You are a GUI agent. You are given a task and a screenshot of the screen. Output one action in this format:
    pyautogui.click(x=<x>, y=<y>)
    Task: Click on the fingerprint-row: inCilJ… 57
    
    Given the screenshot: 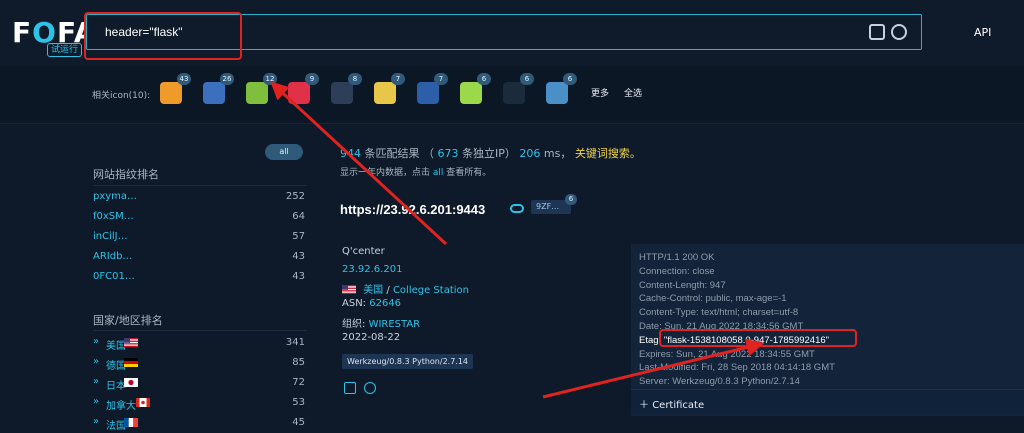 What is the action you would take?
    pyautogui.click(x=199, y=241)
    